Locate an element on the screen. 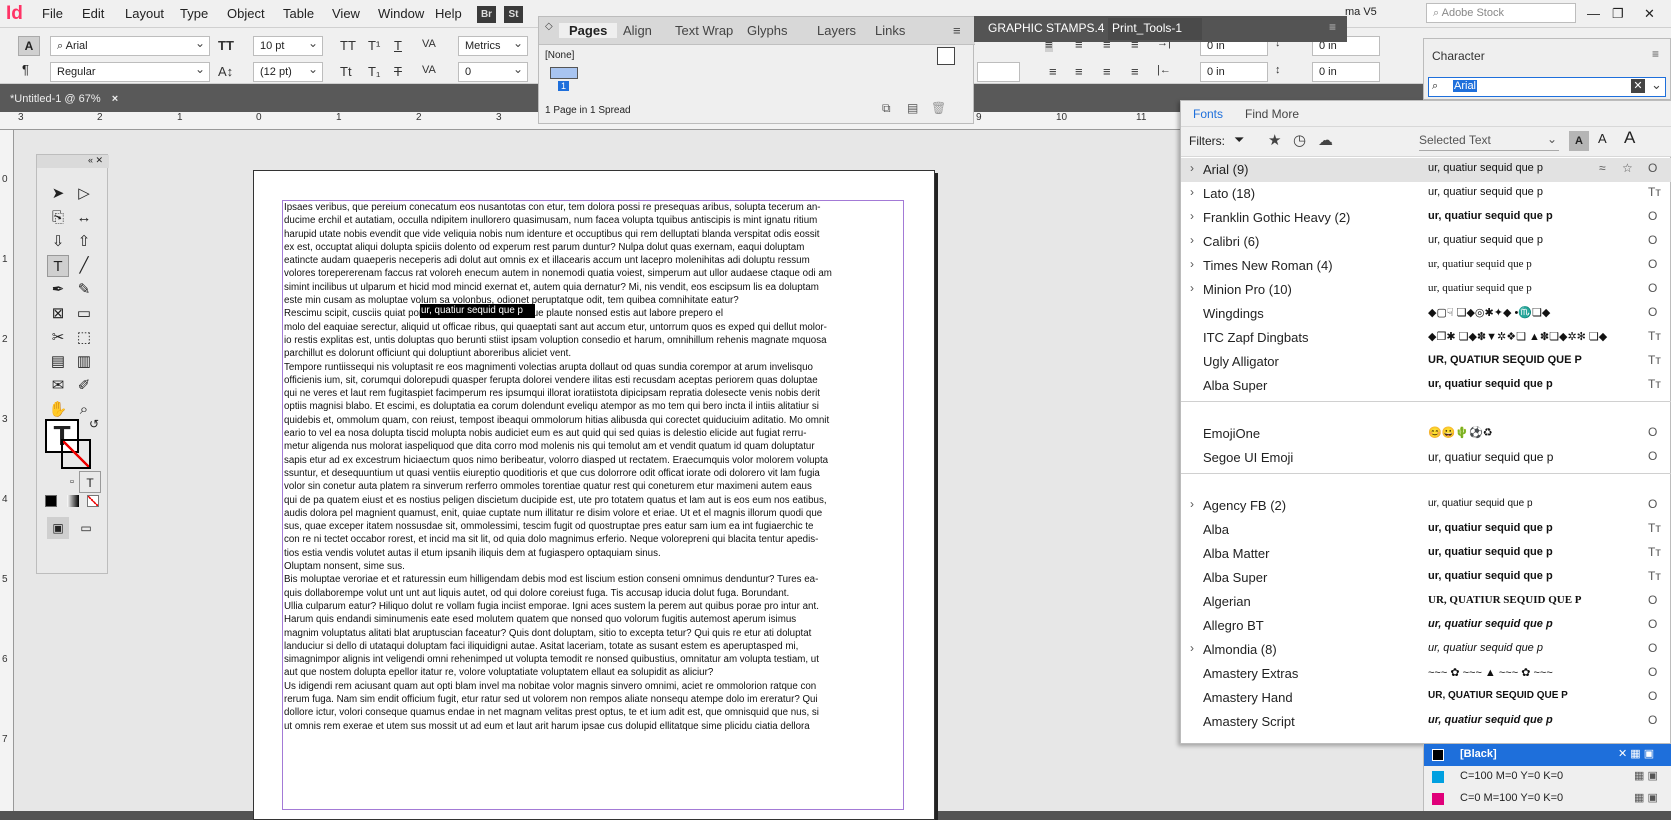 The height and width of the screenshot is (820, 1671). font-row-wingdings: Wingdings ◆▢☟ ❏◆◎✱✦◆ •♏❏◆ O is located at coordinates (1426, 314).